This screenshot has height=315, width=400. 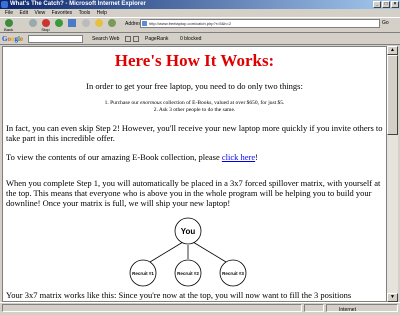 What do you see at coordinates (8, 29) in the screenshot?
I see `back-label: Back` at bounding box center [8, 29].